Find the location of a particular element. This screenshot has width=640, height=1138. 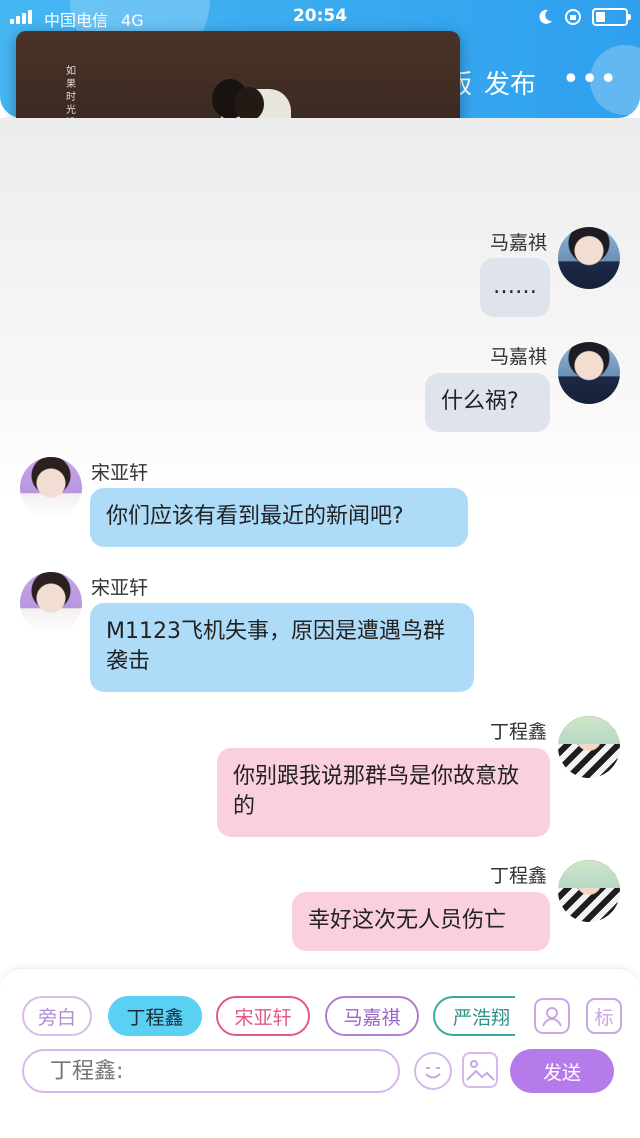

message-input is located at coordinates (211, 1071).